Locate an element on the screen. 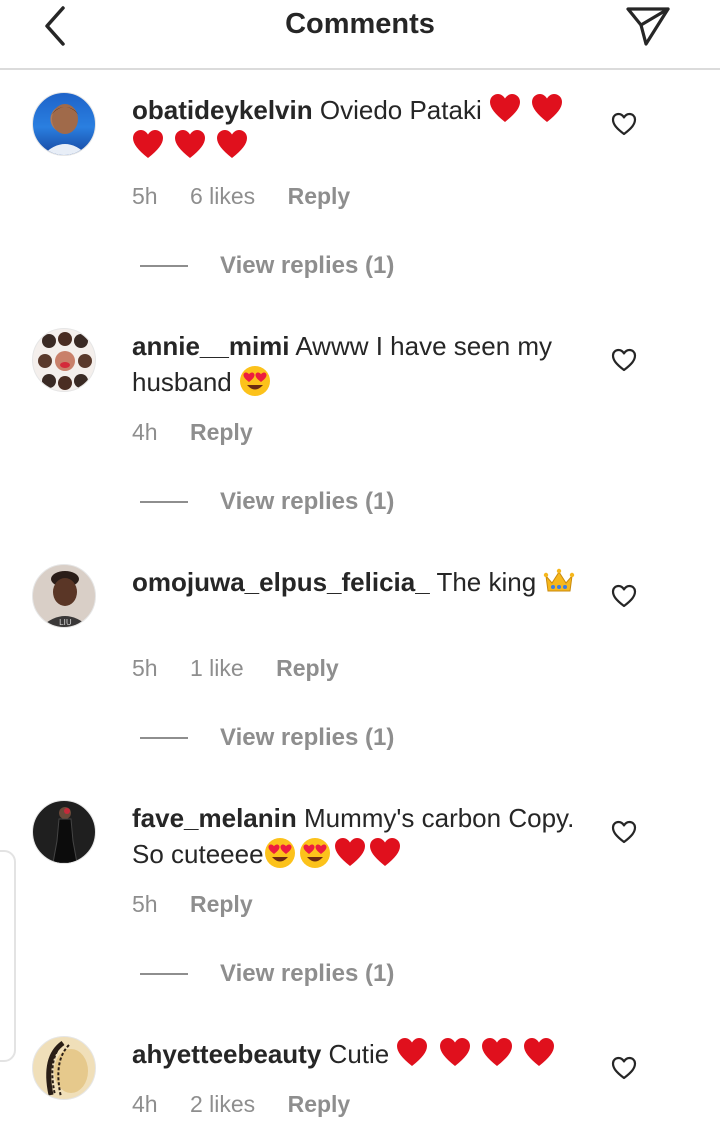 This screenshot has height=1143, width=720. avatar-image: LIU is located at coordinates (65, 599).